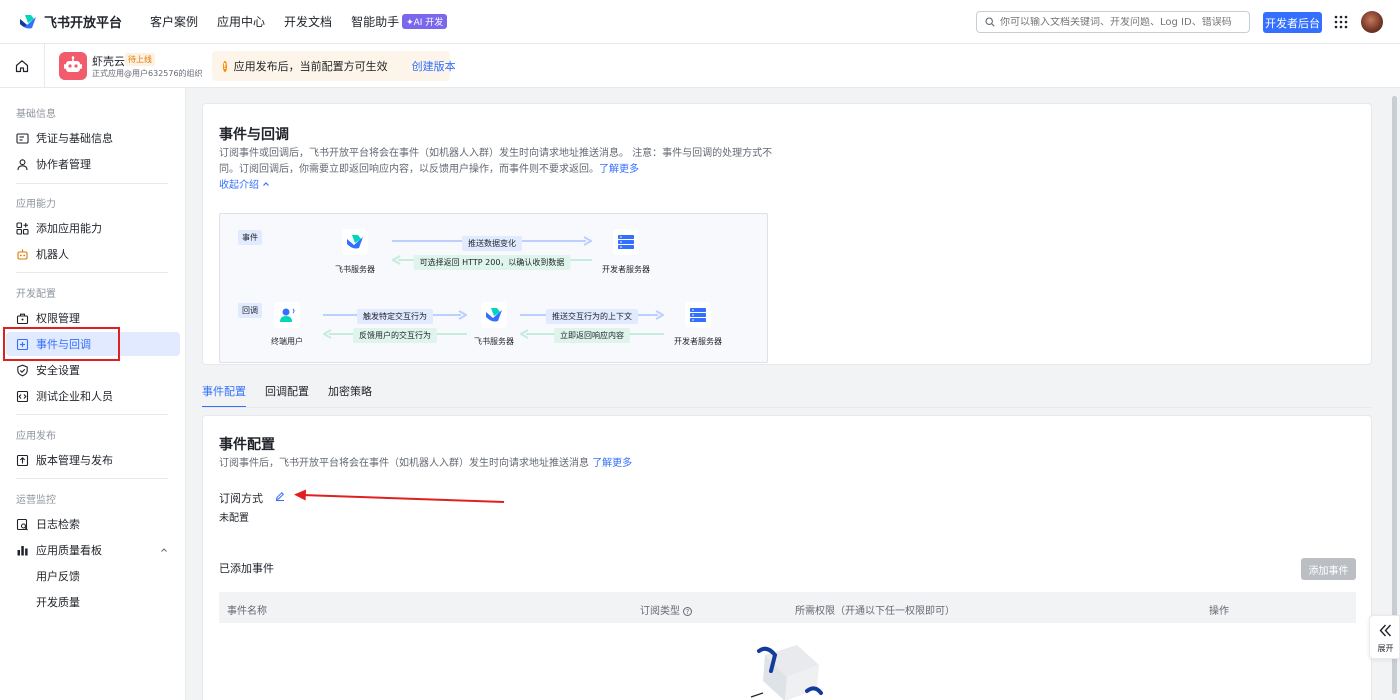 Image resolution: width=1400 pixels, height=700 pixels. What do you see at coordinates (22, 254) in the screenshot?
I see `robot-icon` at bounding box center [22, 254].